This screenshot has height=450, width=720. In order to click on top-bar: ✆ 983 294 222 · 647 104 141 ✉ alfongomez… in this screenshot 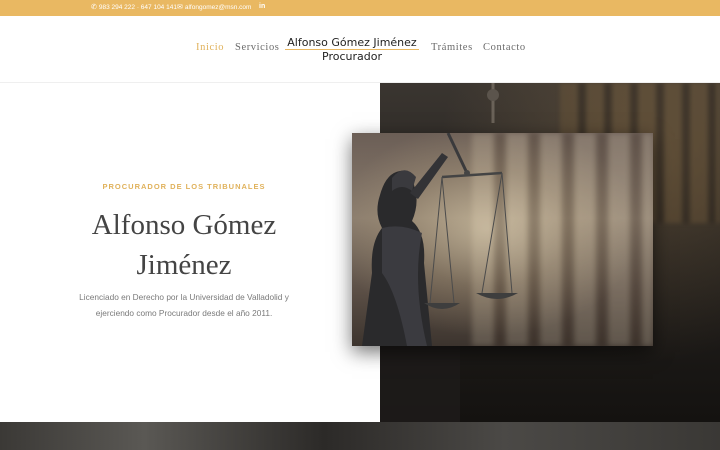, I will do `click(360, 8)`.